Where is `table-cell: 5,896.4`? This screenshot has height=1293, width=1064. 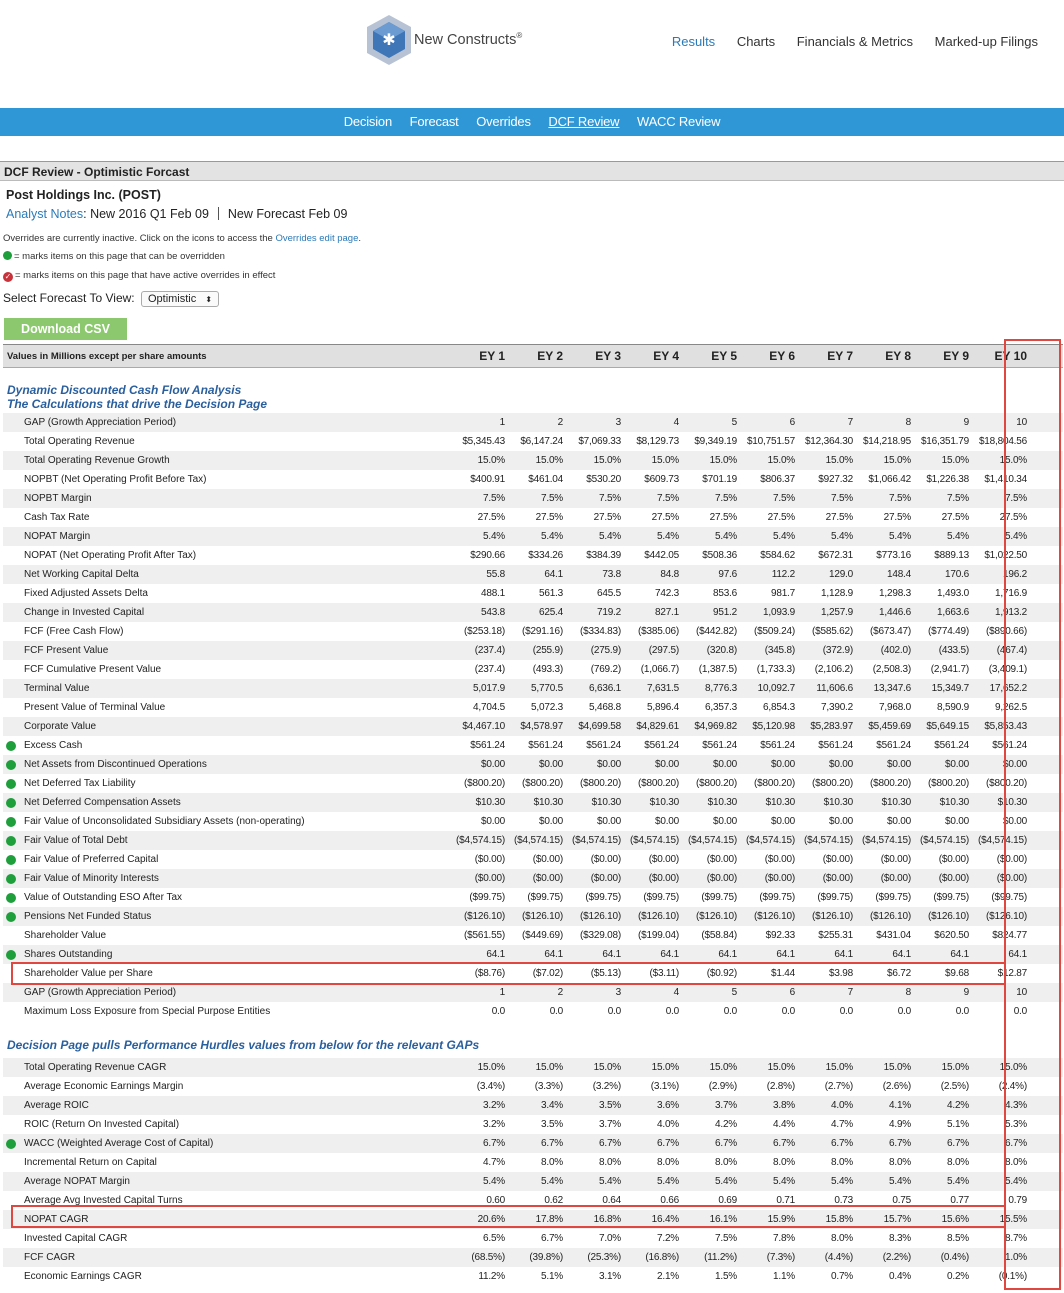
table-cell: 5,896.4 is located at coordinates (663, 707).